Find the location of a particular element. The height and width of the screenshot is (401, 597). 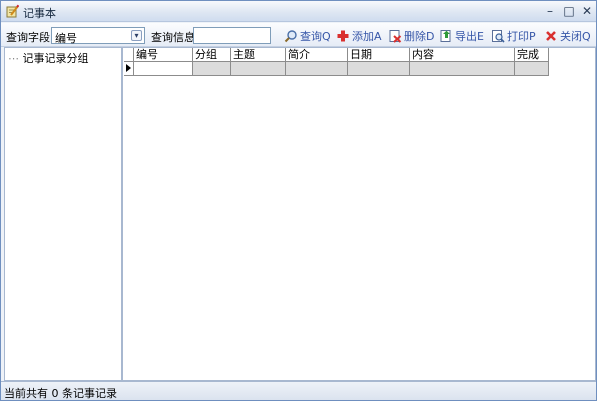

export-button-label: 导出E is located at coordinates (469, 36).